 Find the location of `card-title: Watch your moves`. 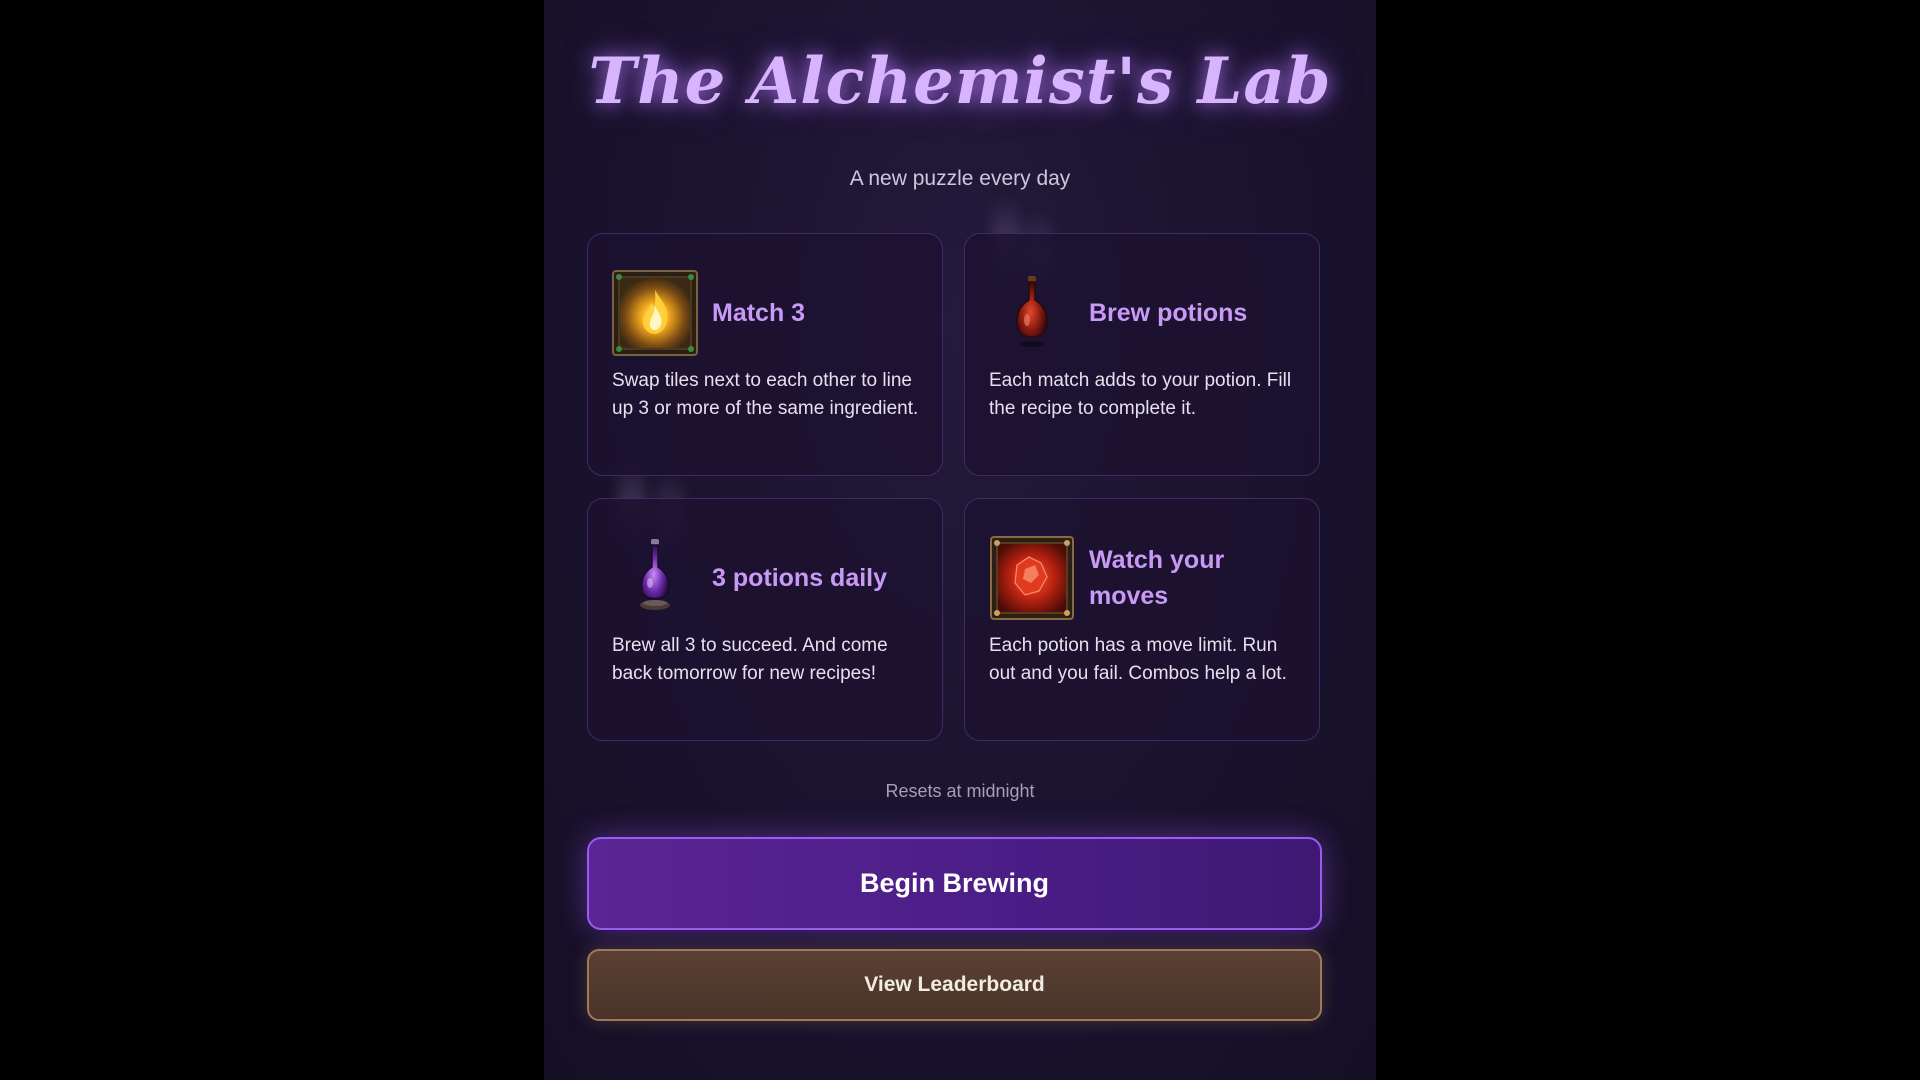

card-title: Watch your moves is located at coordinates (1157, 578).